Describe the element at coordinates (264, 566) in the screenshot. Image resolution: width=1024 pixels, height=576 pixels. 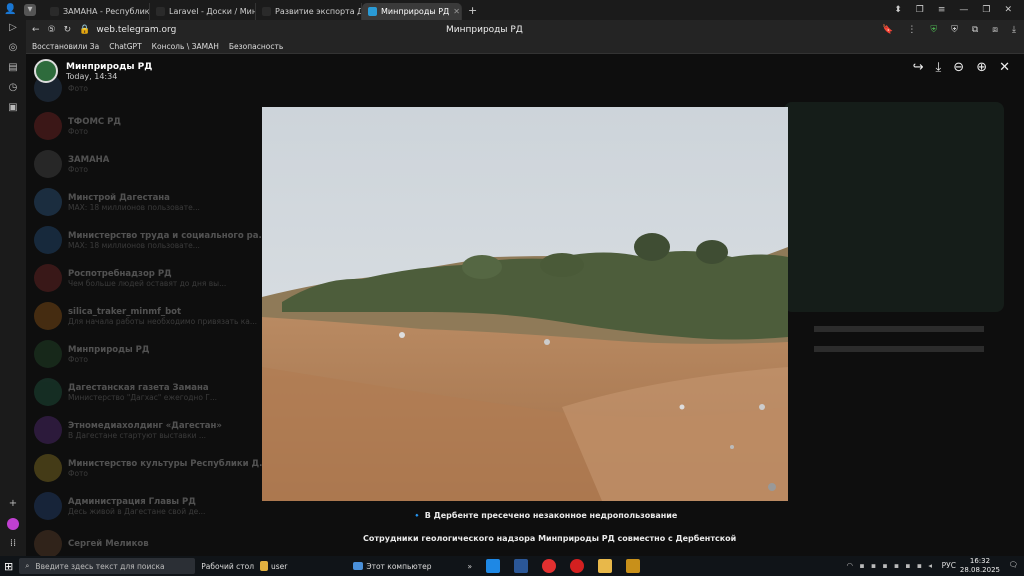
I see `user-icon` at that location.